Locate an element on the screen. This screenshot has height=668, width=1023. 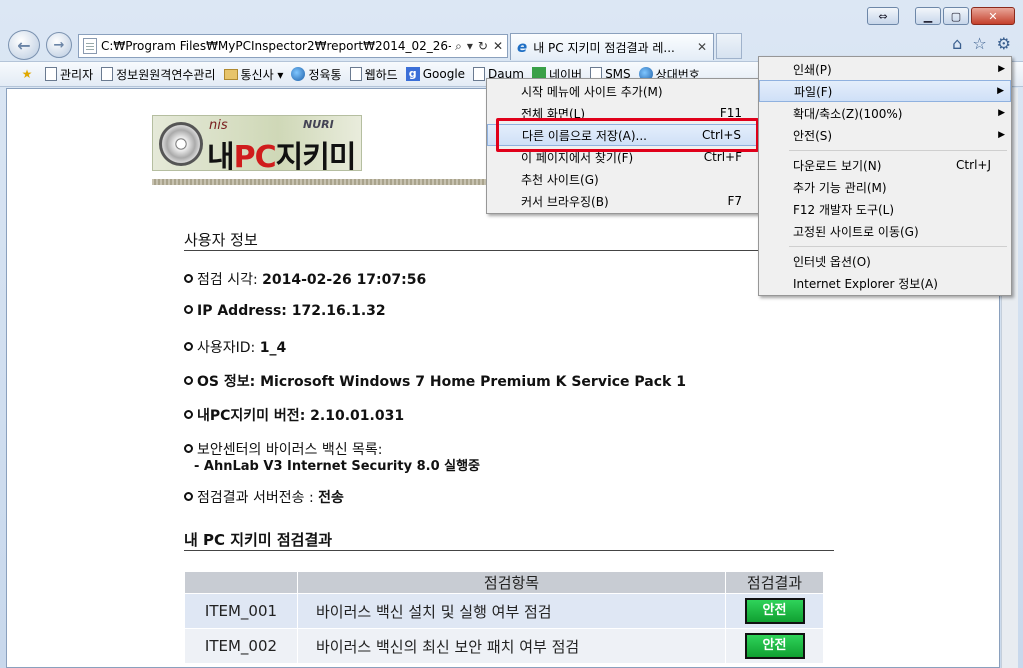
favorite-item: g Google is located at coordinates (435, 74).